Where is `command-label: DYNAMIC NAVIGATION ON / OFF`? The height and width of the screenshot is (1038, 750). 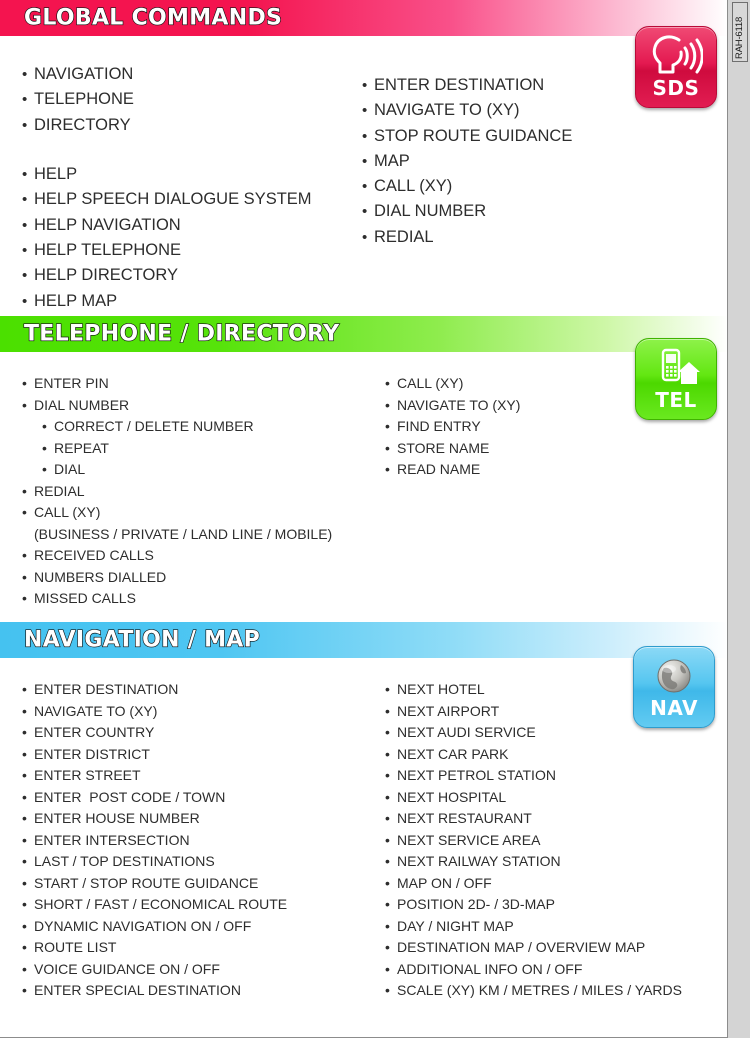 command-label: DYNAMIC NAVIGATION ON / OFF is located at coordinates (143, 925).